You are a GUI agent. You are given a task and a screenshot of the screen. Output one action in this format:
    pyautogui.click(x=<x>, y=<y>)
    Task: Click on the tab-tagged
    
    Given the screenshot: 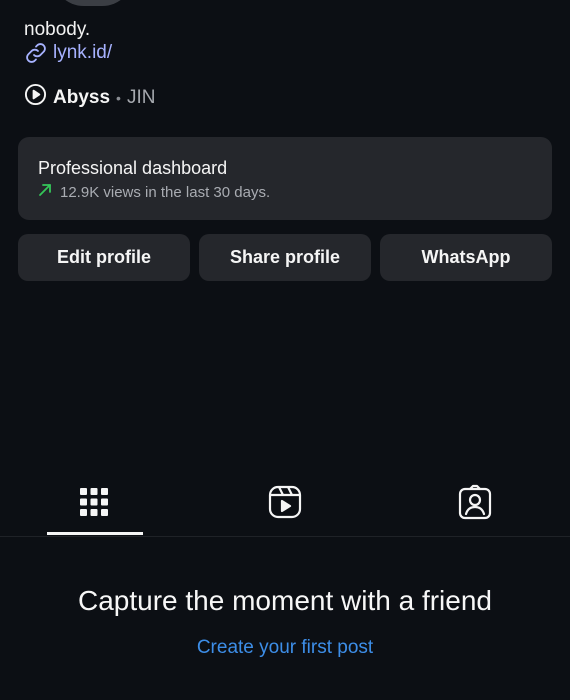 What is the action you would take?
    pyautogui.click(x=475, y=504)
    